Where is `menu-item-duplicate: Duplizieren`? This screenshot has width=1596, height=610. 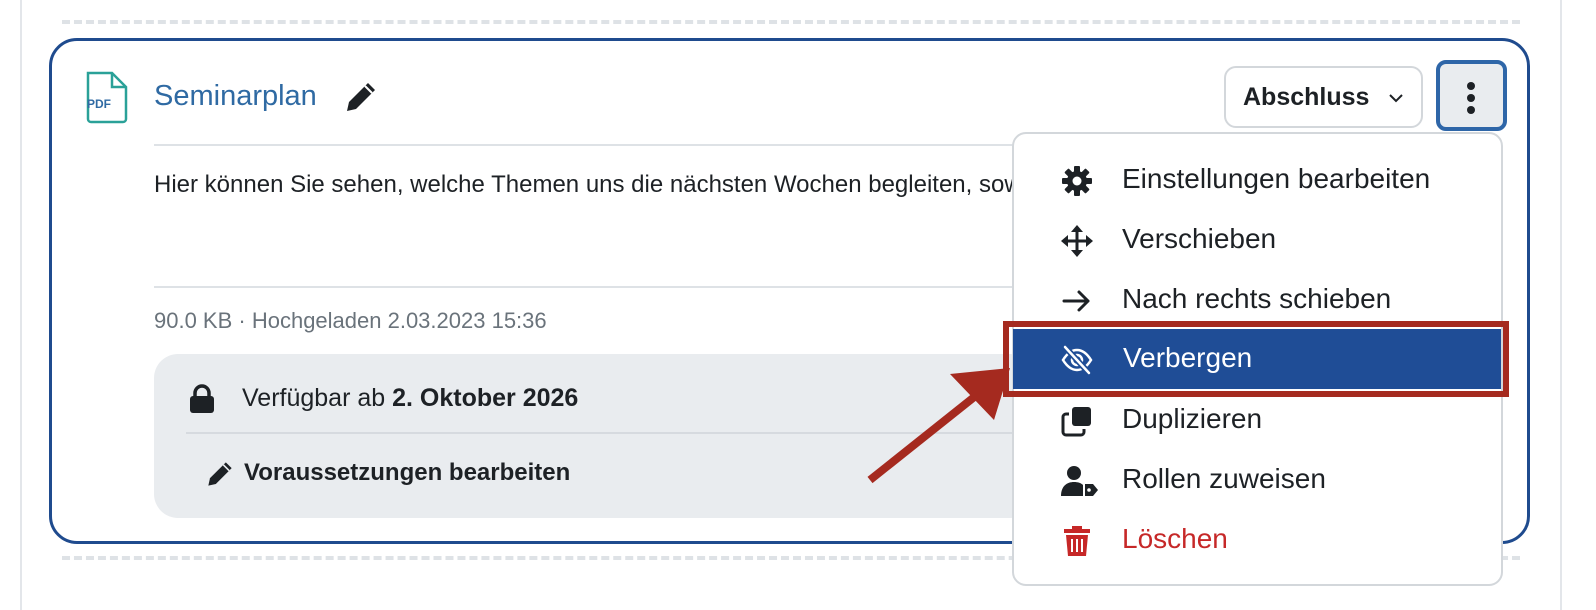
menu-item-duplicate: Duplizieren is located at coordinates (1257, 420).